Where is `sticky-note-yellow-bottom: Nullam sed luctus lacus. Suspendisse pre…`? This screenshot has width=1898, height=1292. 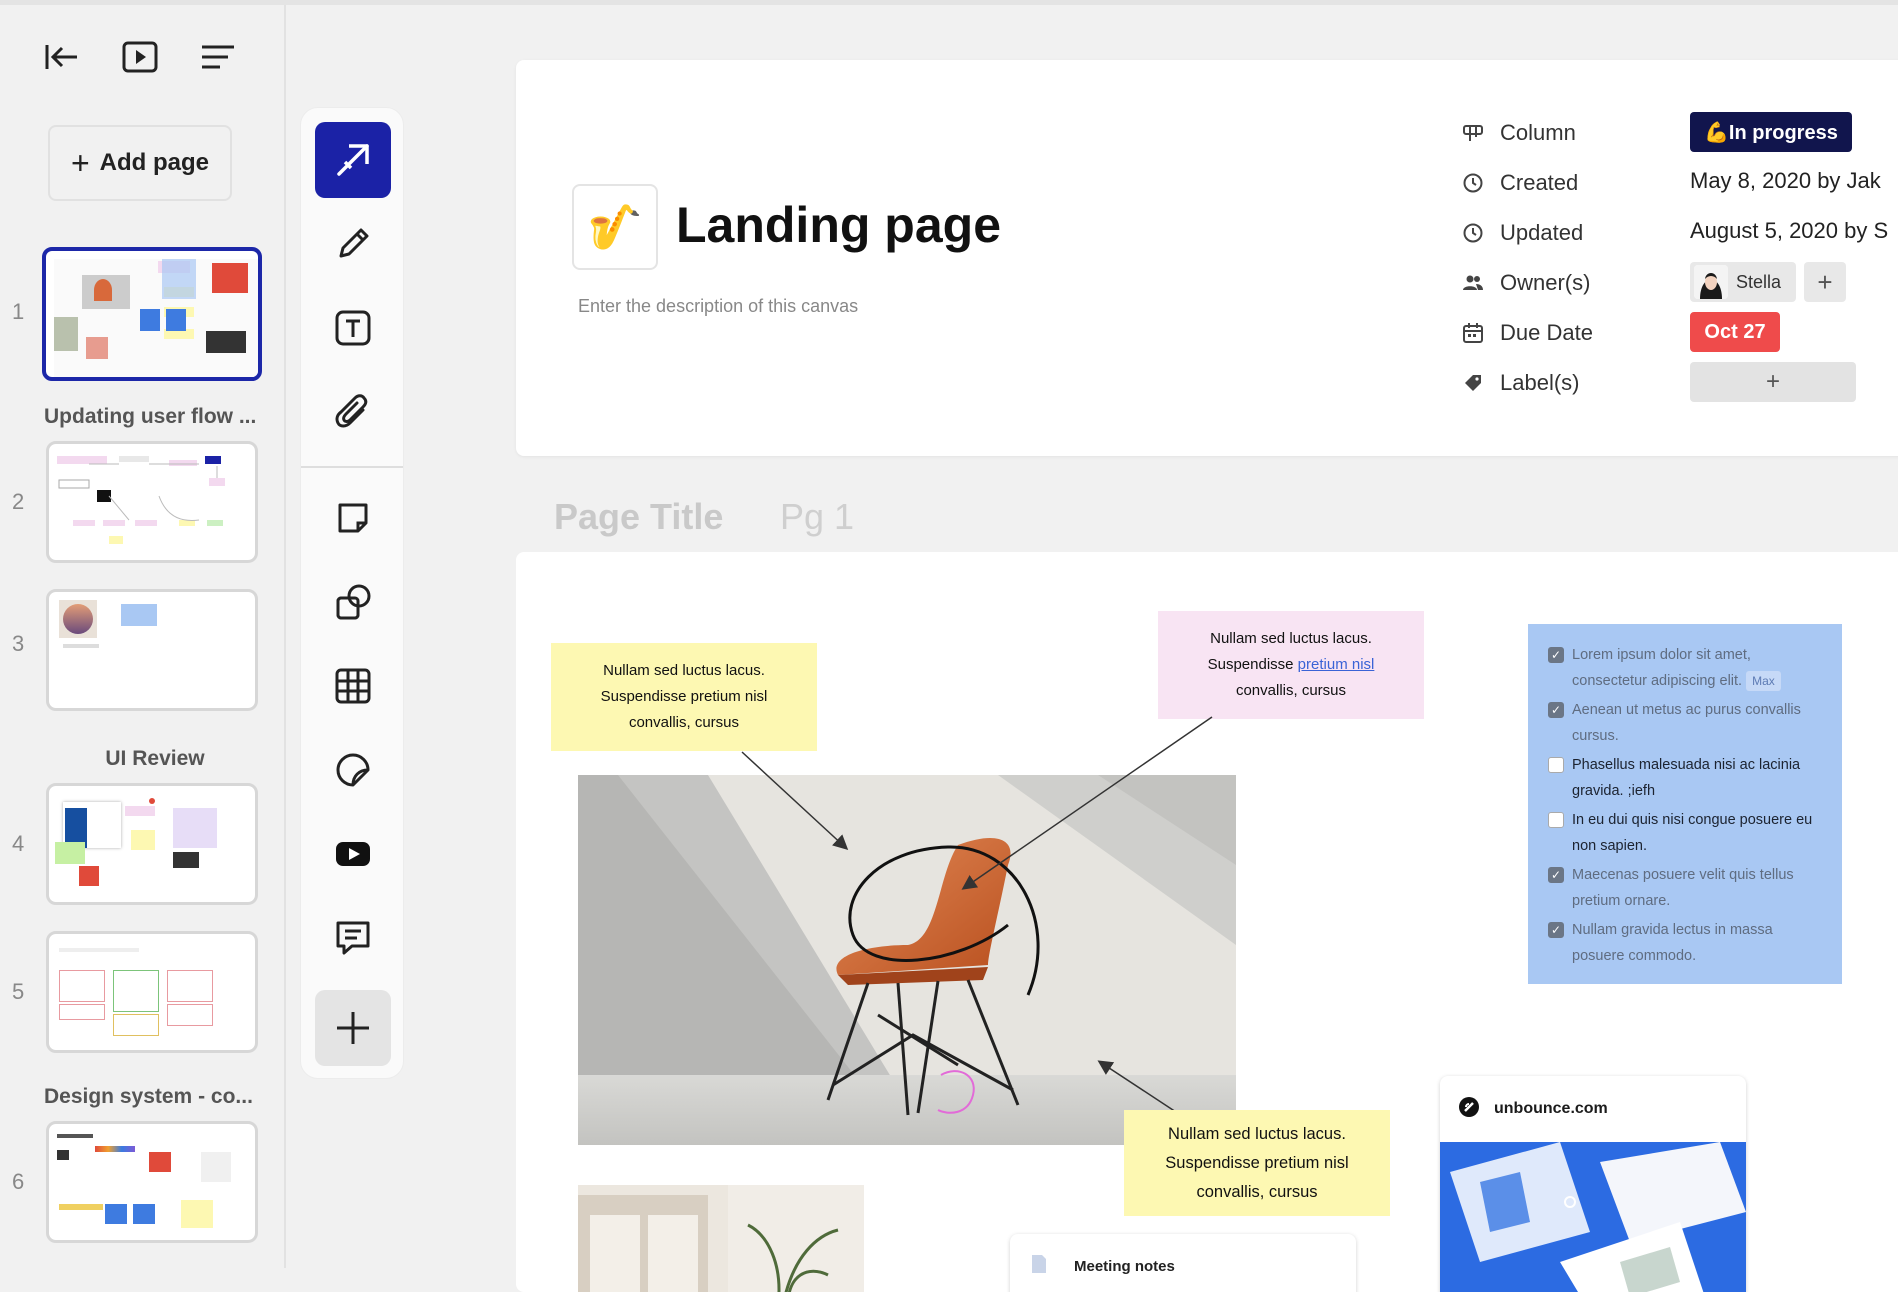 sticky-note-yellow-bottom: Nullam sed luctus lacus. Suspendisse pre… is located at coordinates (1257, 1163).